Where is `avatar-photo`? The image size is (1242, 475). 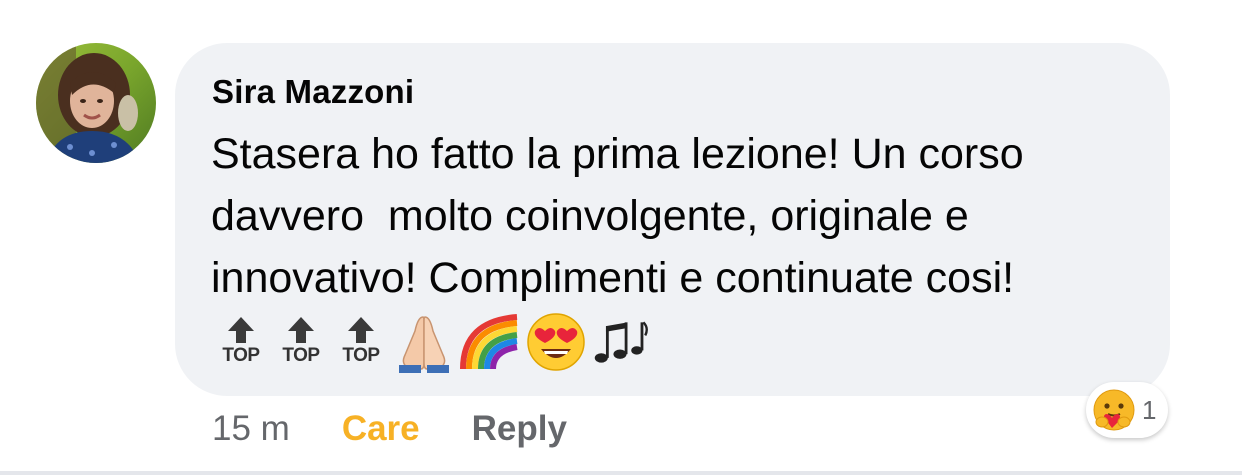 avatar-photo is located at coordinates (96, 103).